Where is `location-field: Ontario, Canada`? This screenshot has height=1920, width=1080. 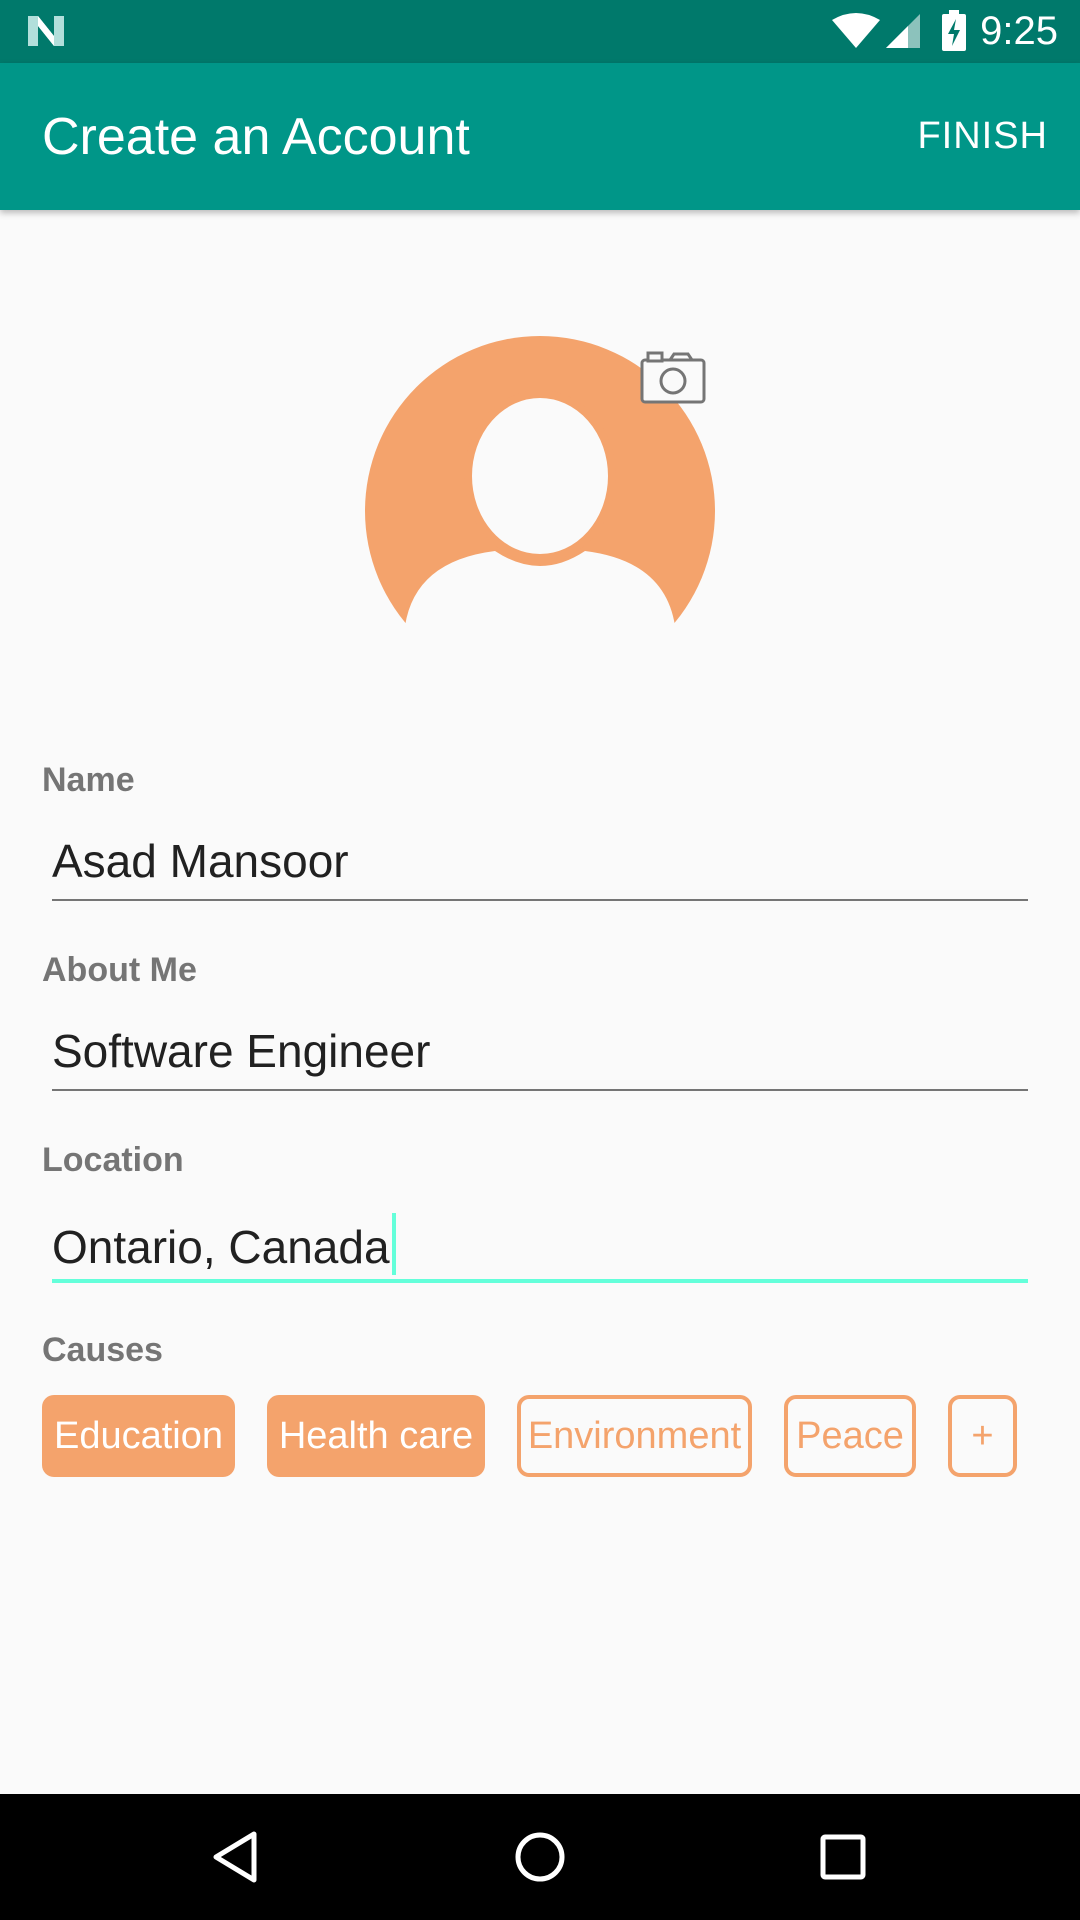
location-field: Ontario, Canada is located at coordinates (540, 1248).